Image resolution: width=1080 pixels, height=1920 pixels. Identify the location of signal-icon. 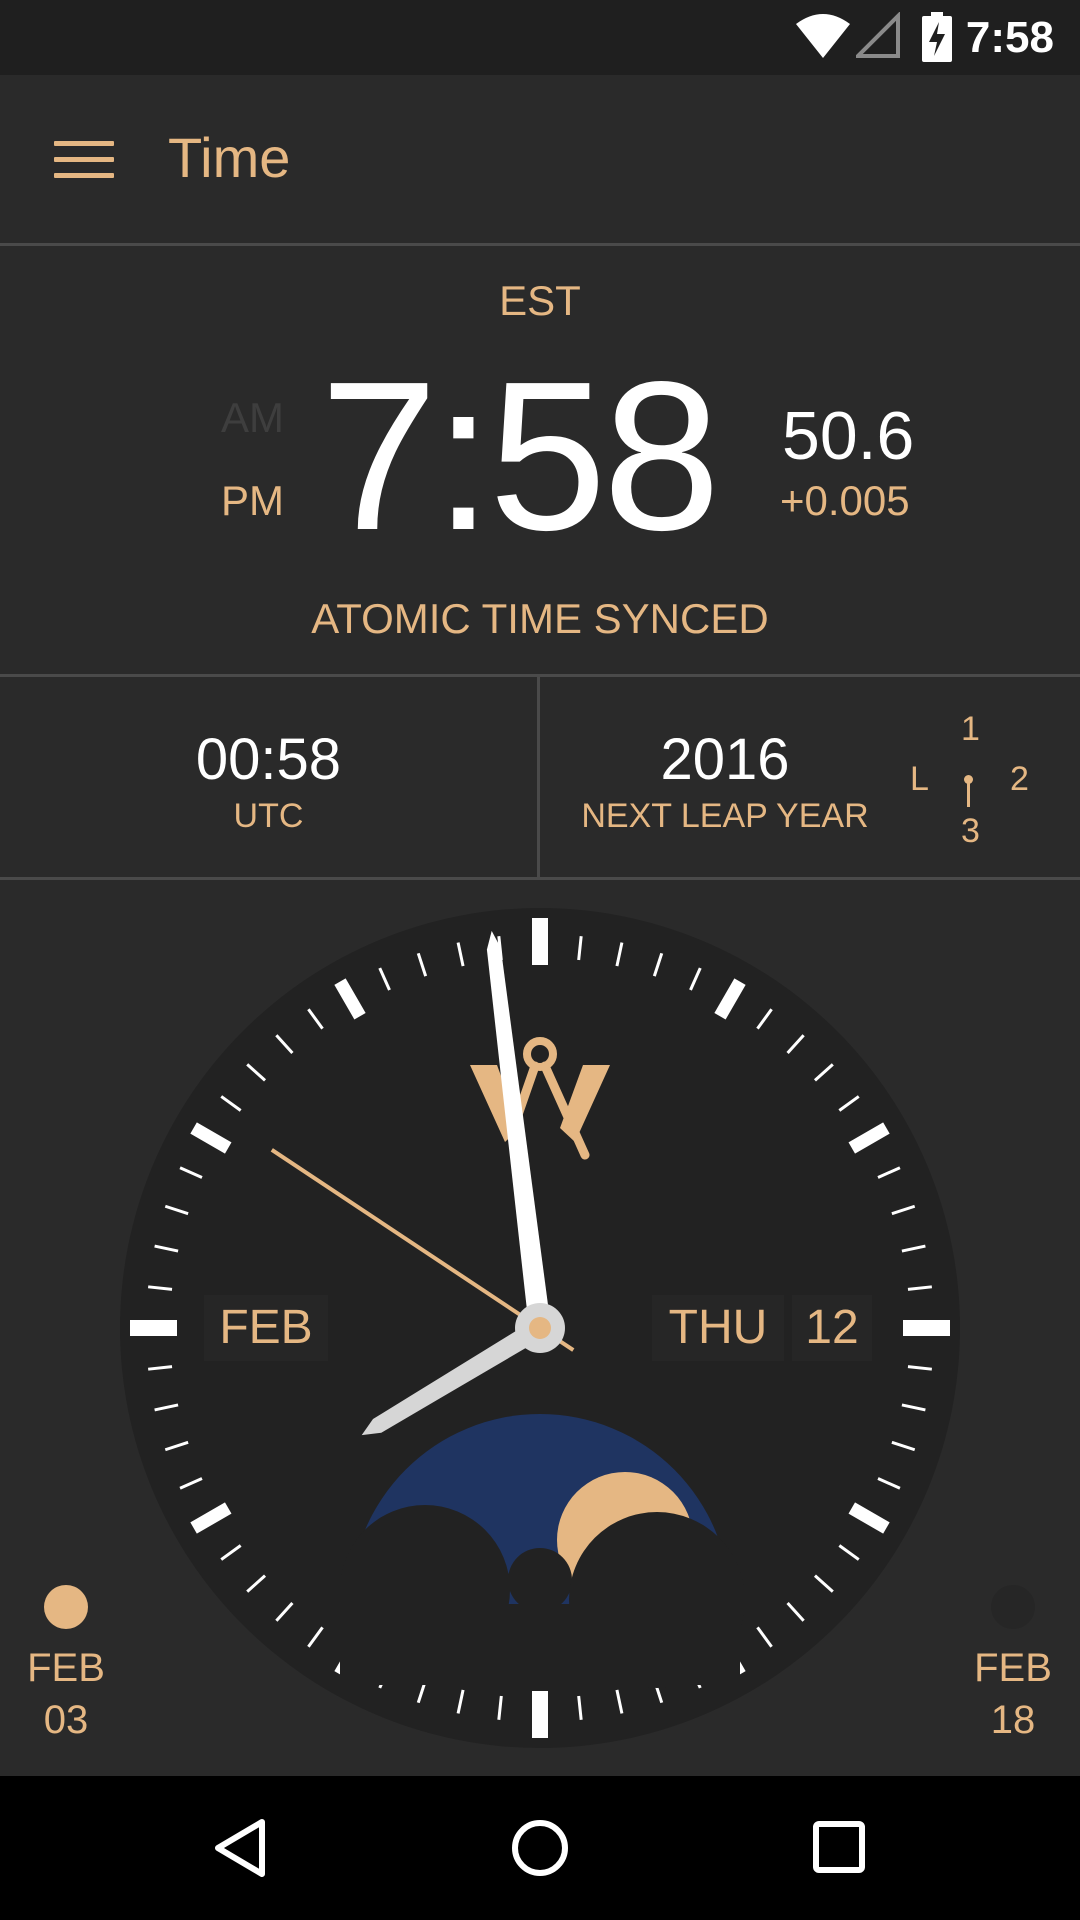
(878, 35).